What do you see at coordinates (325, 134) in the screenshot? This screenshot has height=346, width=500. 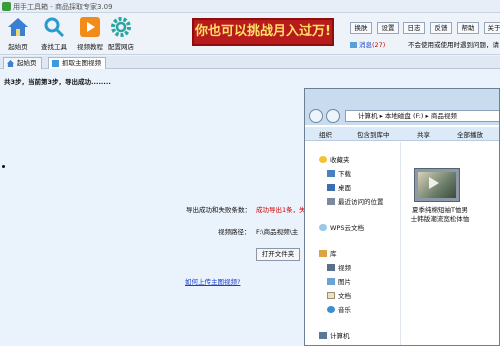 I see `organize-menu: 组织` at bounding box center [325, 134].